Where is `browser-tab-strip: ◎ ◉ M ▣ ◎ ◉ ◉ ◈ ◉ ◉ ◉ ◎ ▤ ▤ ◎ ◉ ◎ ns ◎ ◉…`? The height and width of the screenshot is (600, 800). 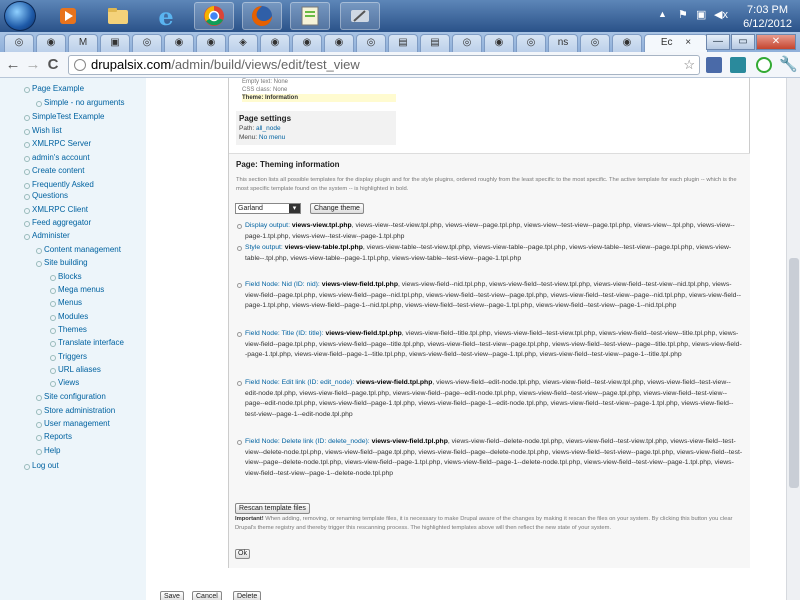 browser-tab-strip: ◎ ◉ M ▣ ◎ ◉ ◉ ◈ ◉ ◉ ◉ ◎ ▤ ▤ ◎ ◉ ◎ ns ◎ ◉… is located at coordinates (400, 42).